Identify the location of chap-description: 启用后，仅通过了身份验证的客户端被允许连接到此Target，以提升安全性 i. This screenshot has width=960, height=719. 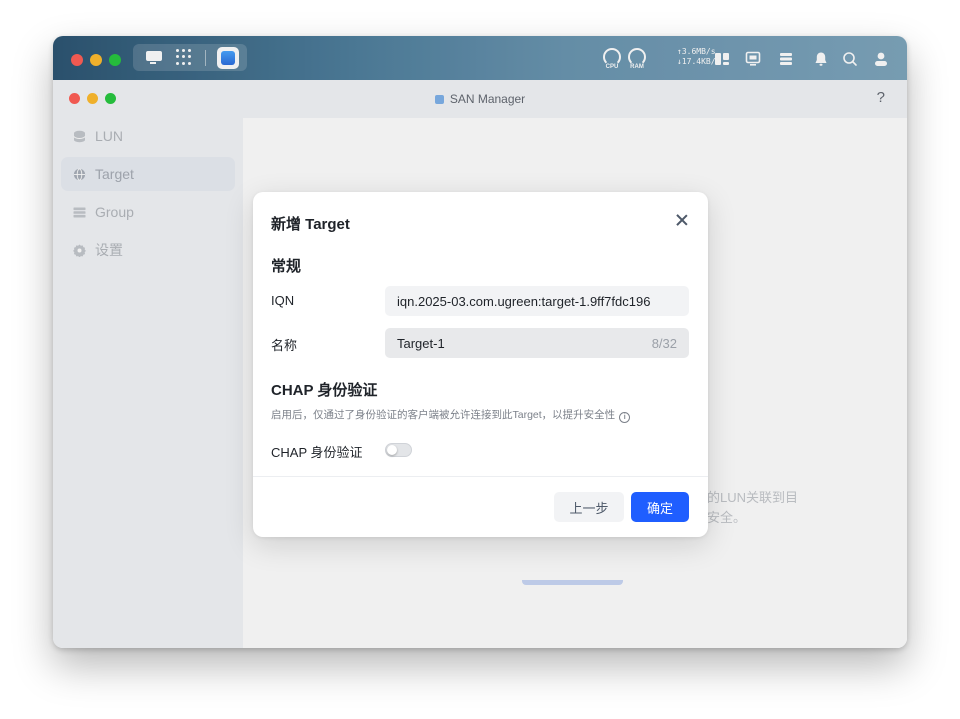
(451, 415).